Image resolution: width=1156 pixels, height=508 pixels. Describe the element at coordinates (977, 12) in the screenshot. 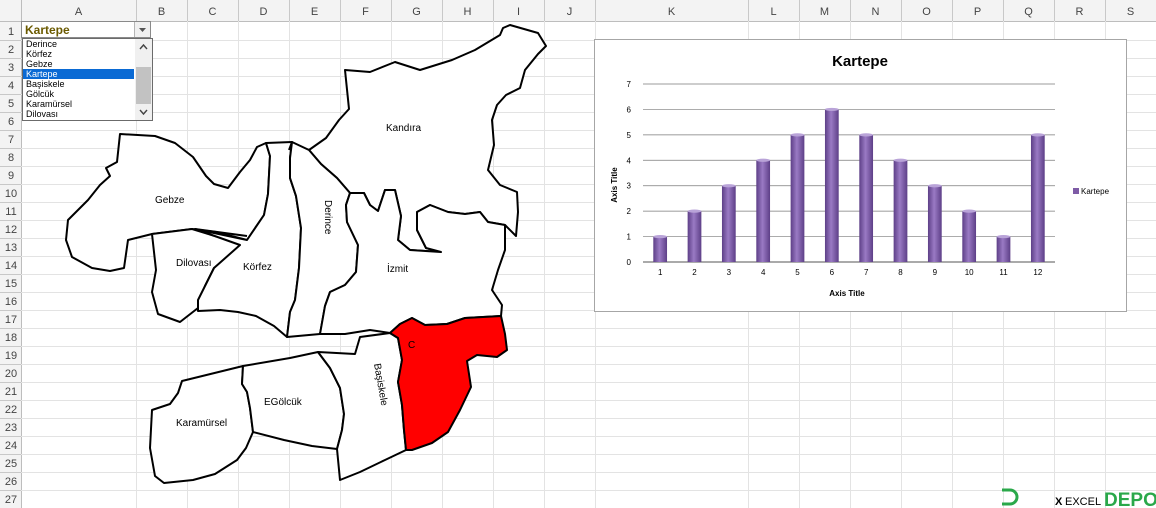

I see `column-header: P` at that location.